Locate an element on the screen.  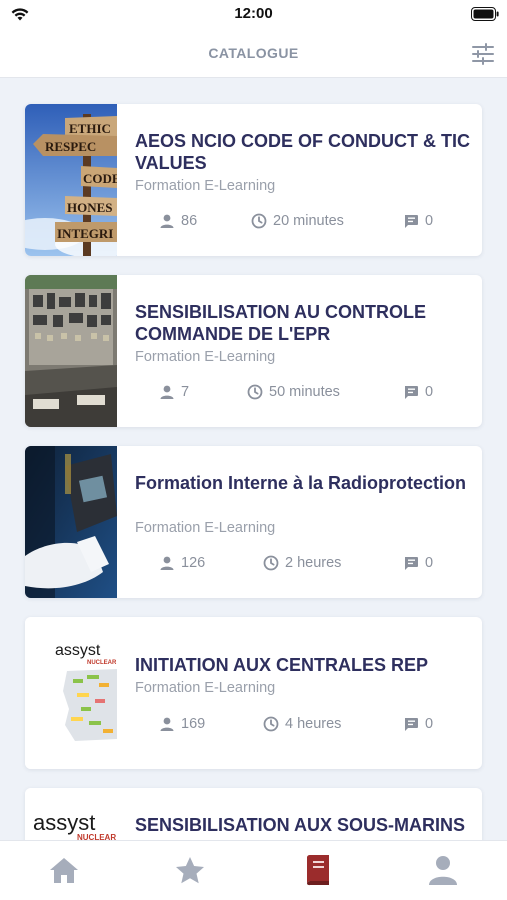
learners-value: 7 is located at coordinates (185, 392).